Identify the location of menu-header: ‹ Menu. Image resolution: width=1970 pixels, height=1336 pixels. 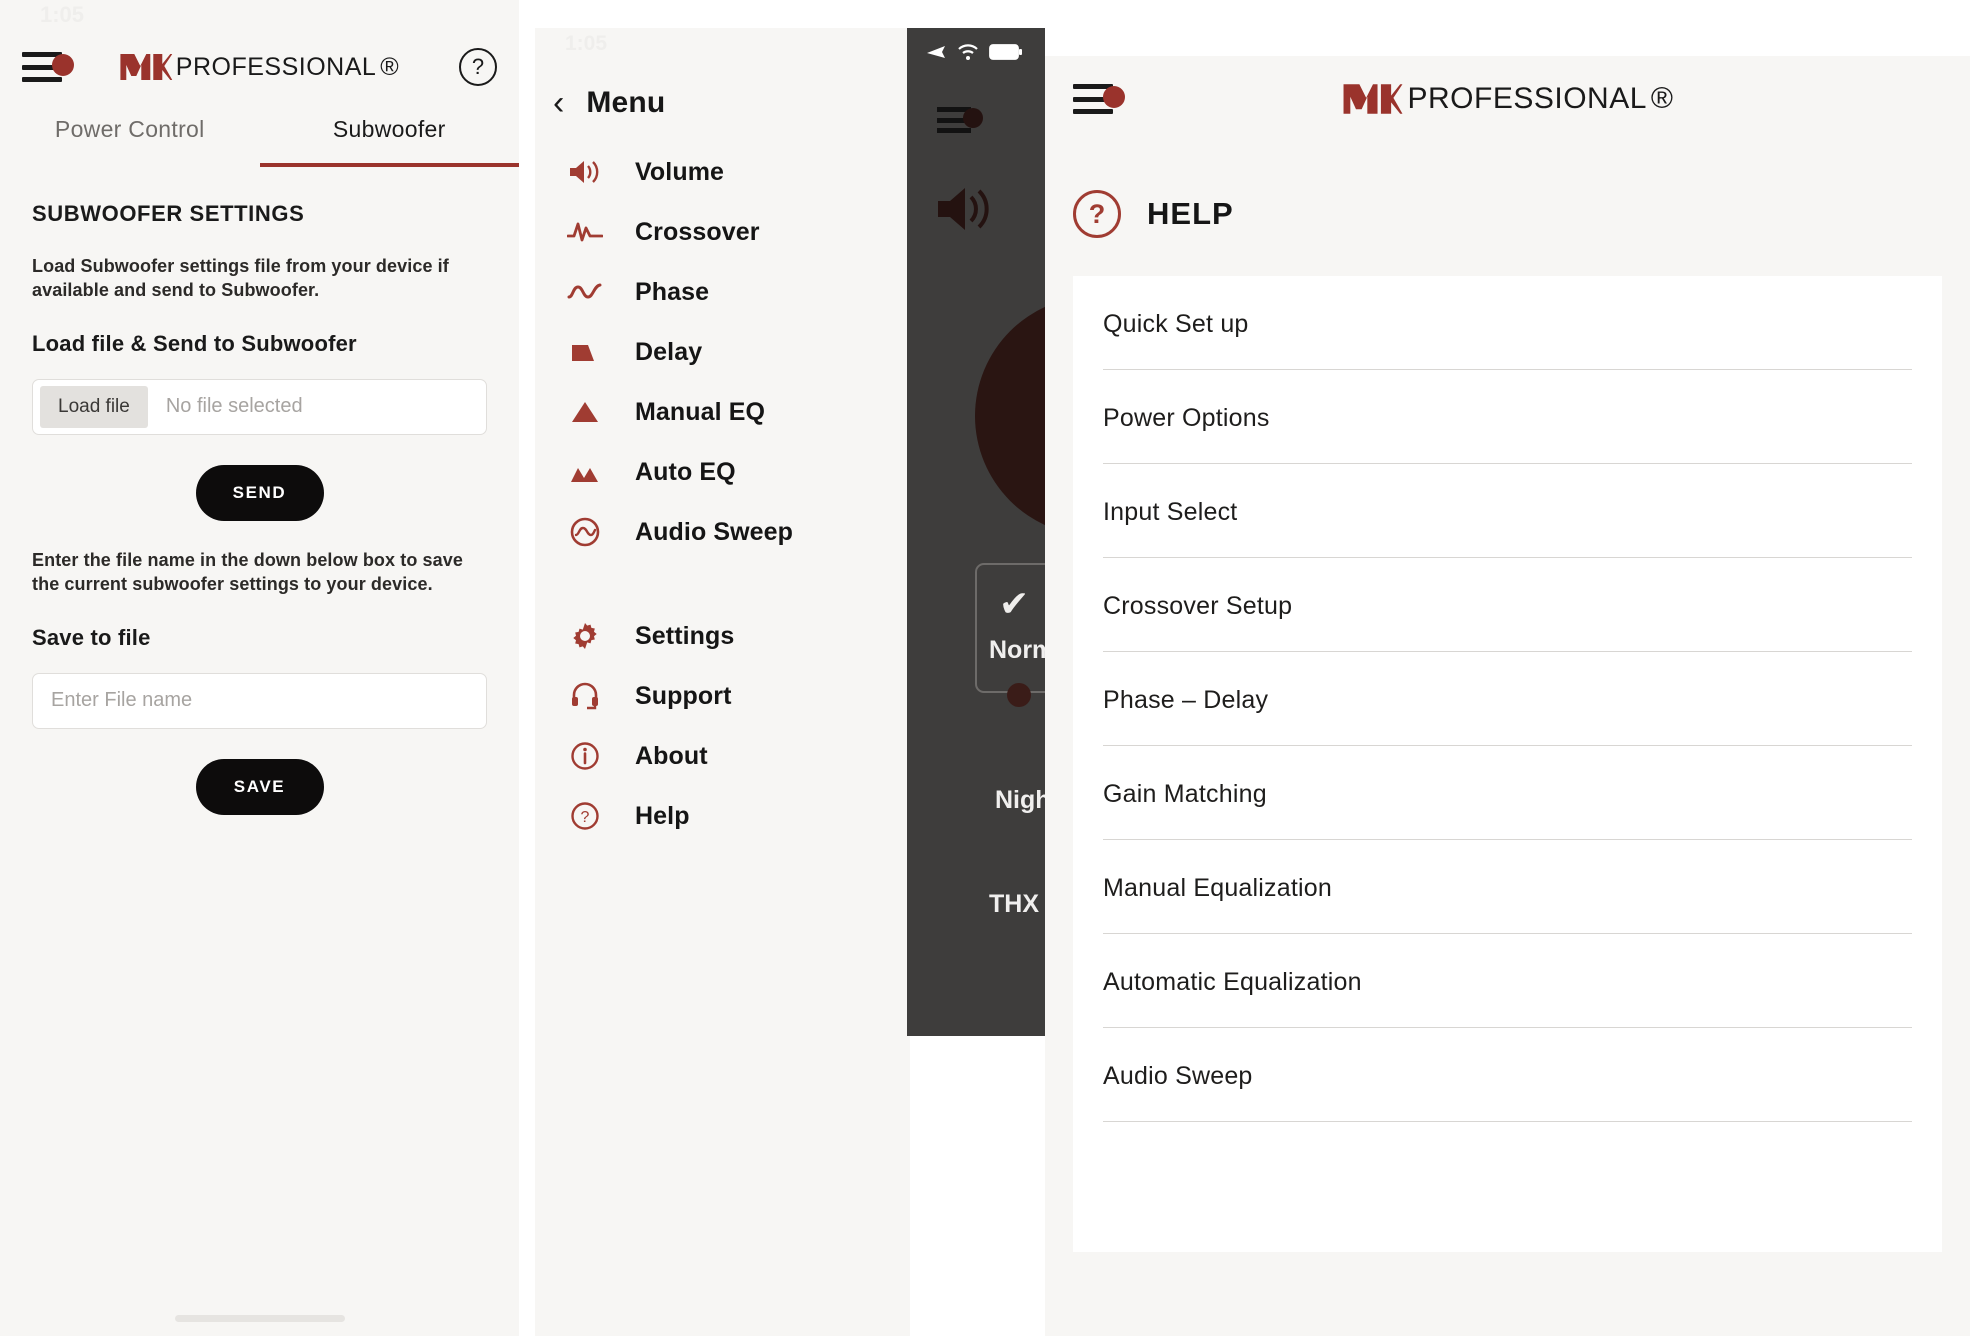
(722, 91).